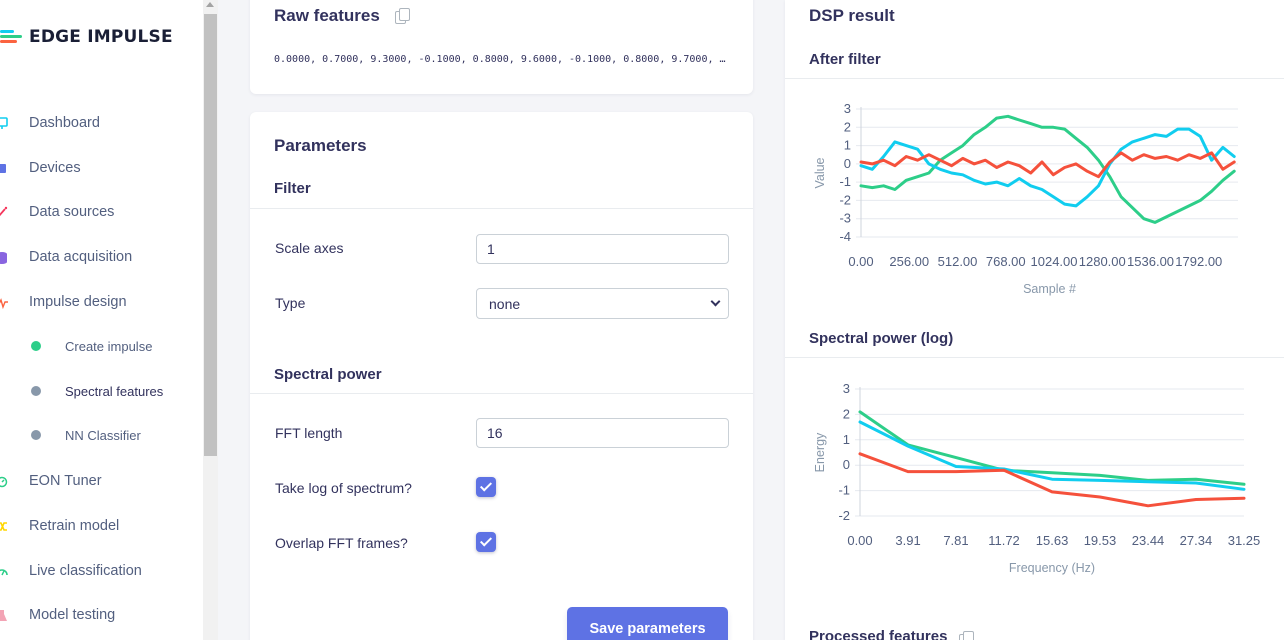 This screenshot has width=1284, height=640. What do you see at coordinates (1196, 540) in the screenshot?
I see `x-tick-label: 27.34` at bounding box center [1196, 540].